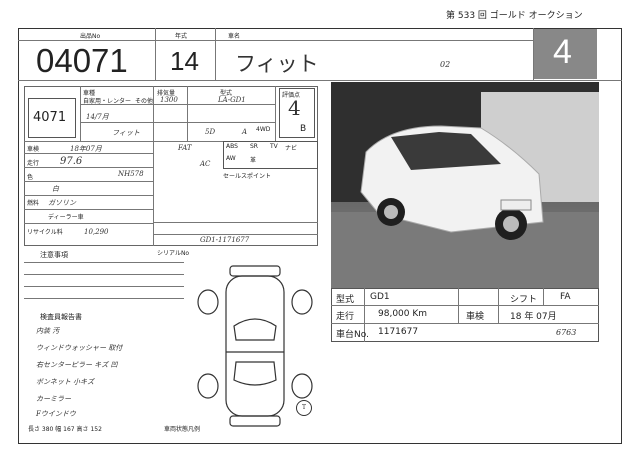 The image size is (640, 452). Describe the element at coordinates (181, 36) in the screenshot. I see `year-label: 年式` at that location.